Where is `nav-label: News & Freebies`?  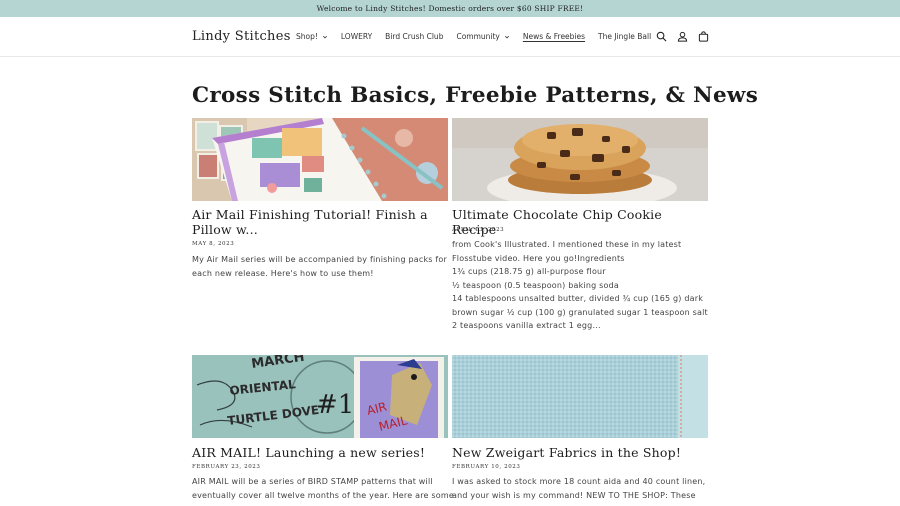
nav-label: News & Freebies is located at coordinates (554, 36).